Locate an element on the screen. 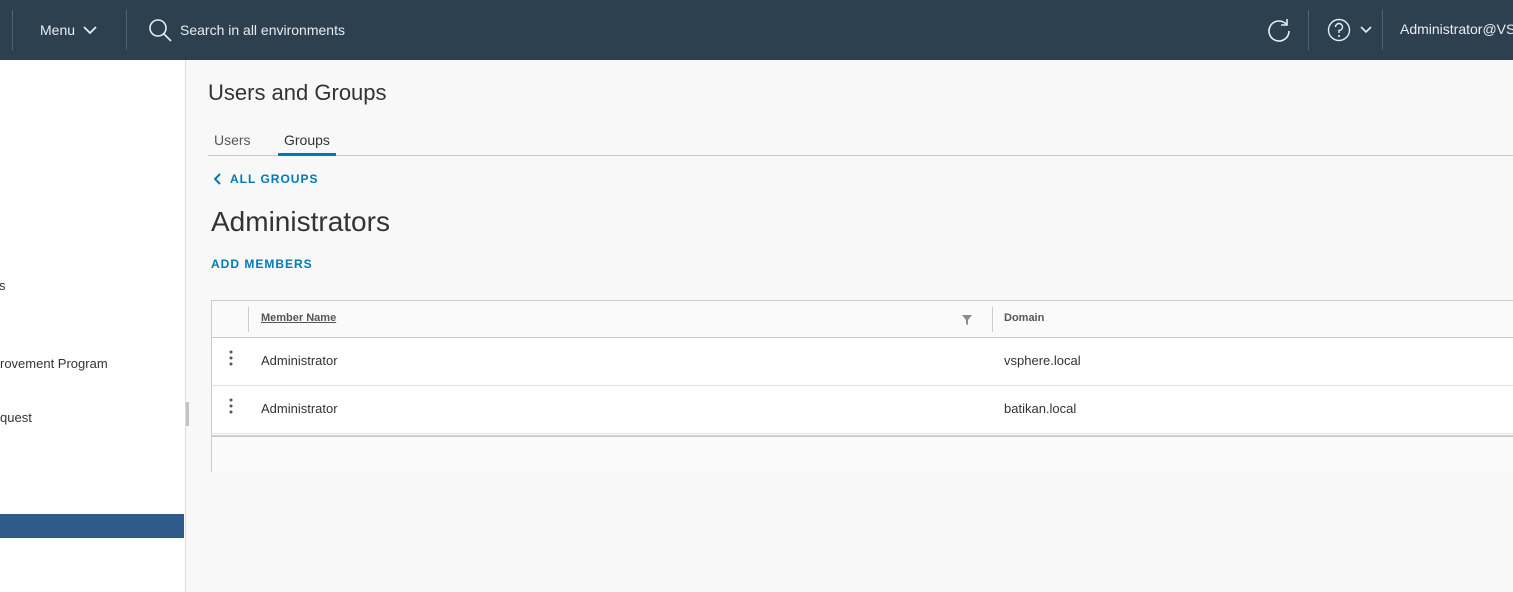  search-icon is located at coordinates (160, 30).